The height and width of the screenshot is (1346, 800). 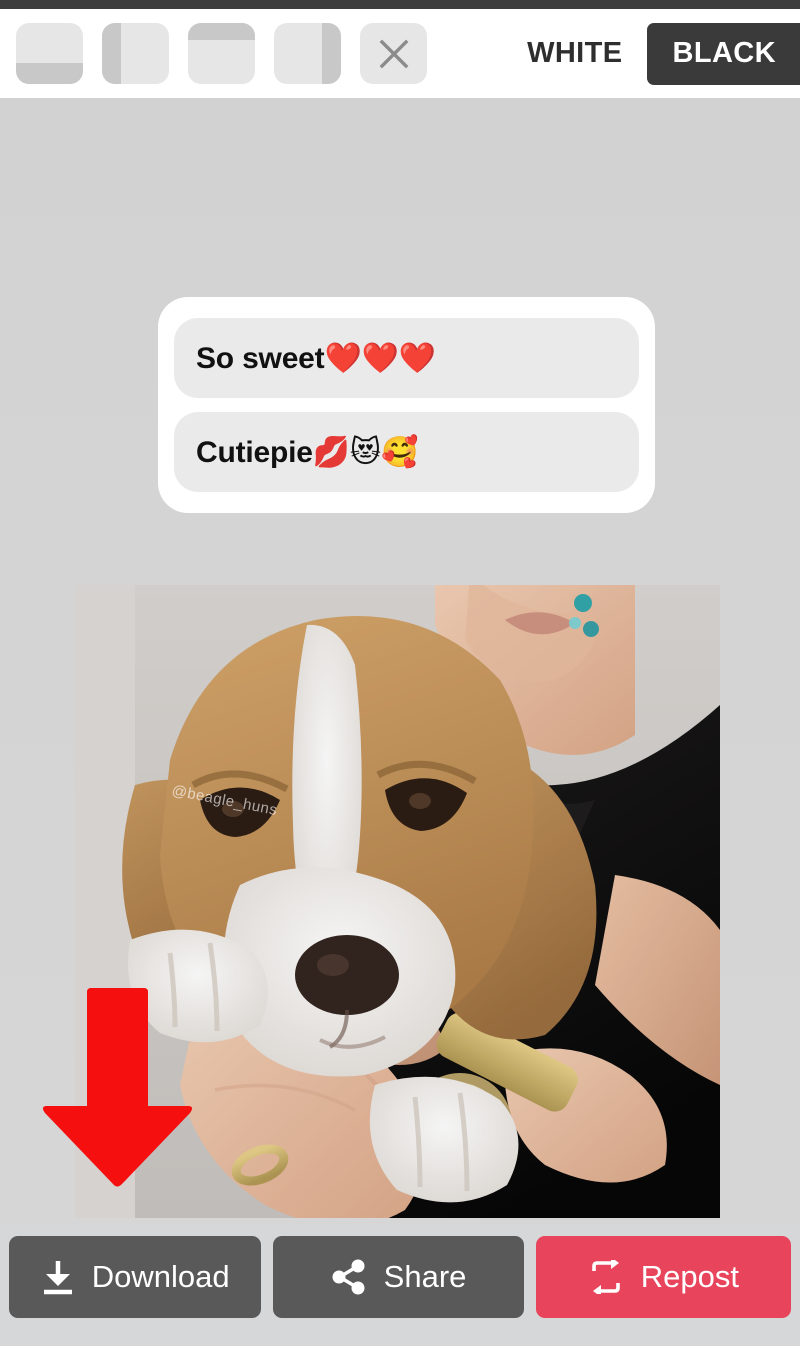 I want to click on crop-bottom-icon, so click(x=49, y=73).